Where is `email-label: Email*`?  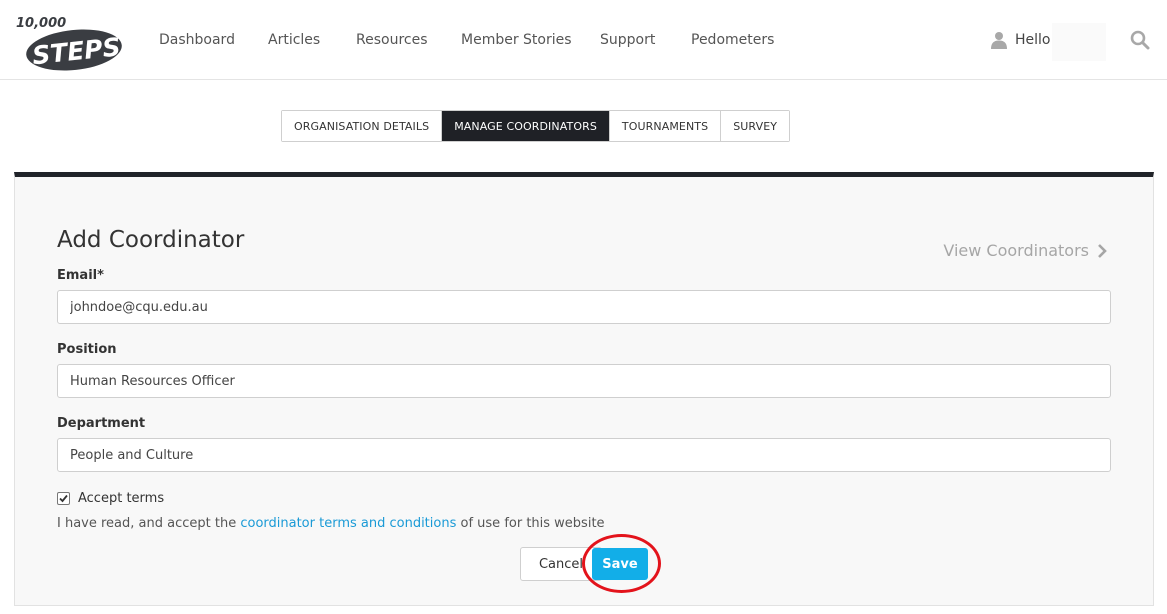 email-label: Email* is located at coordinates (80, 275).